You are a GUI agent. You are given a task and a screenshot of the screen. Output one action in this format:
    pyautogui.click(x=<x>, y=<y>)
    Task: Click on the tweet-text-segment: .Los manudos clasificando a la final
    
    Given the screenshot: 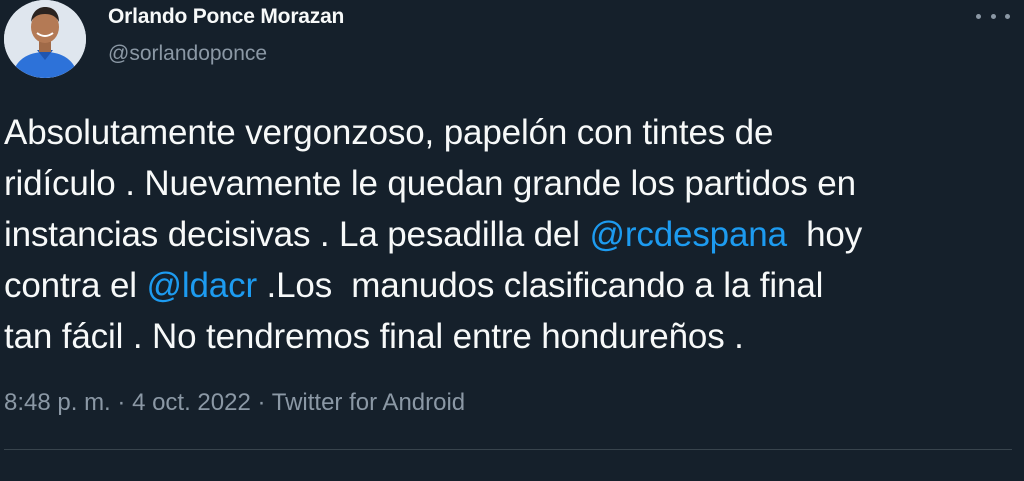 What is the action you would take?
    pyautogui.click(x=540, y=285)
    